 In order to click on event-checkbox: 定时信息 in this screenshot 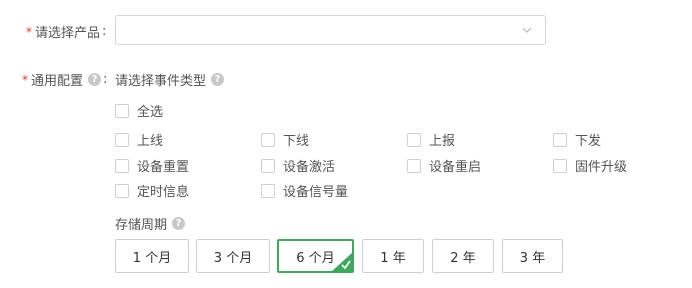, I will do `click(152, 190)`.